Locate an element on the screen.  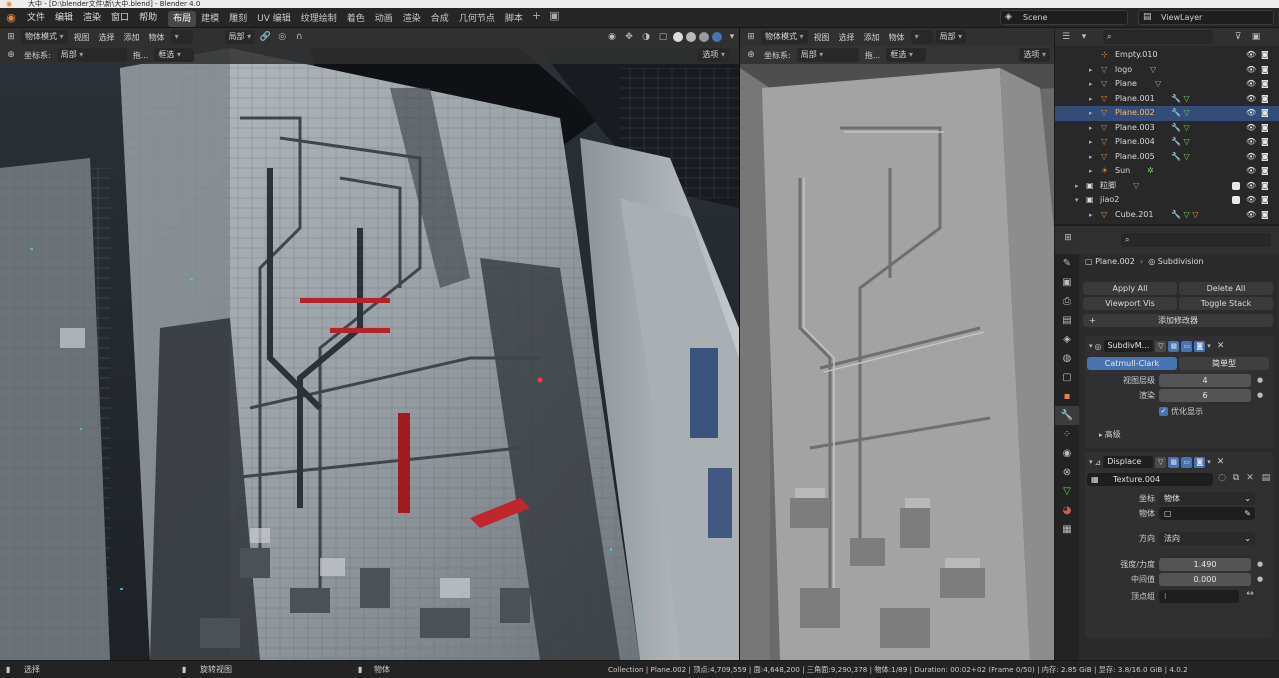
left-options-dropdown: 选项 is located at coordinates (713, 55).